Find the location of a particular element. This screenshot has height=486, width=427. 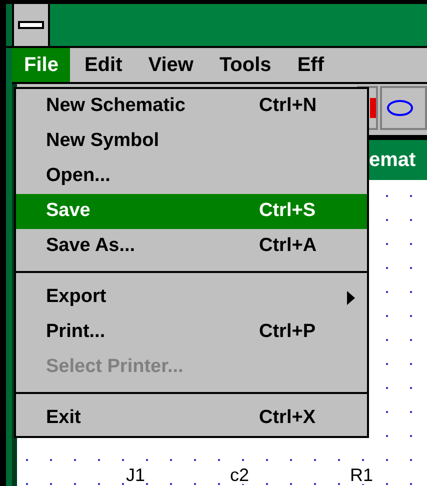

component-label: R1 is located at coordinates (361, 475).